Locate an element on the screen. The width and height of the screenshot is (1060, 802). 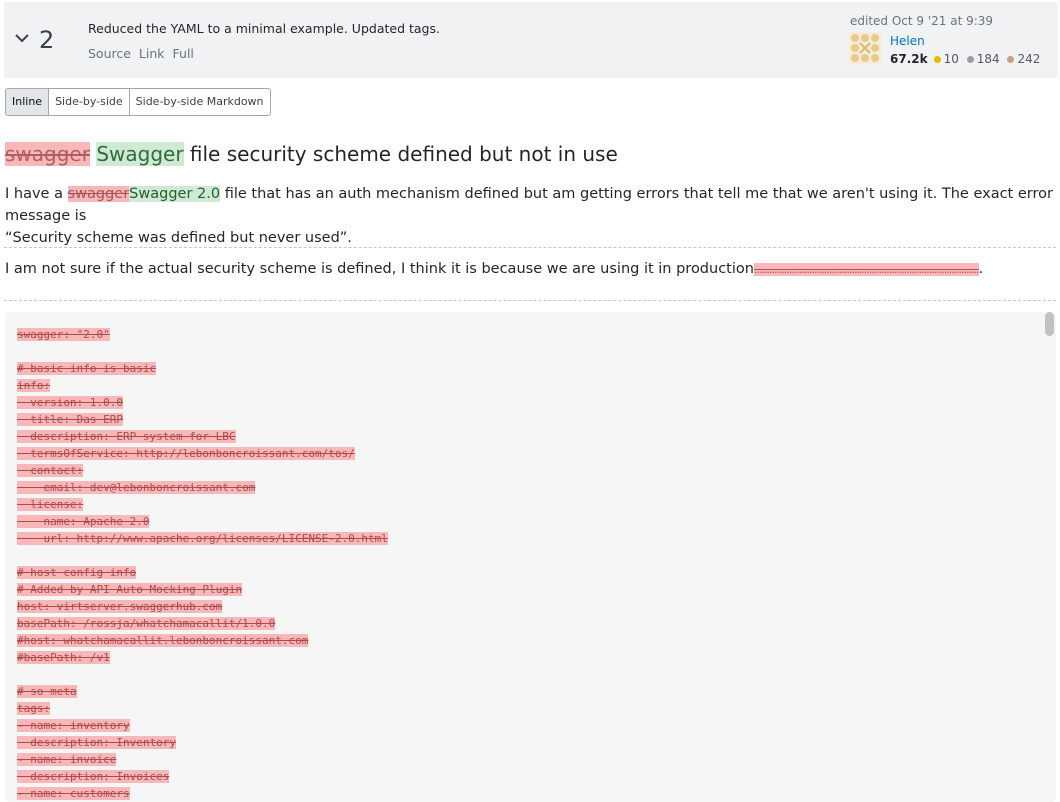
code-line-deleted: - name: customers is located at coordinates (73, 793).